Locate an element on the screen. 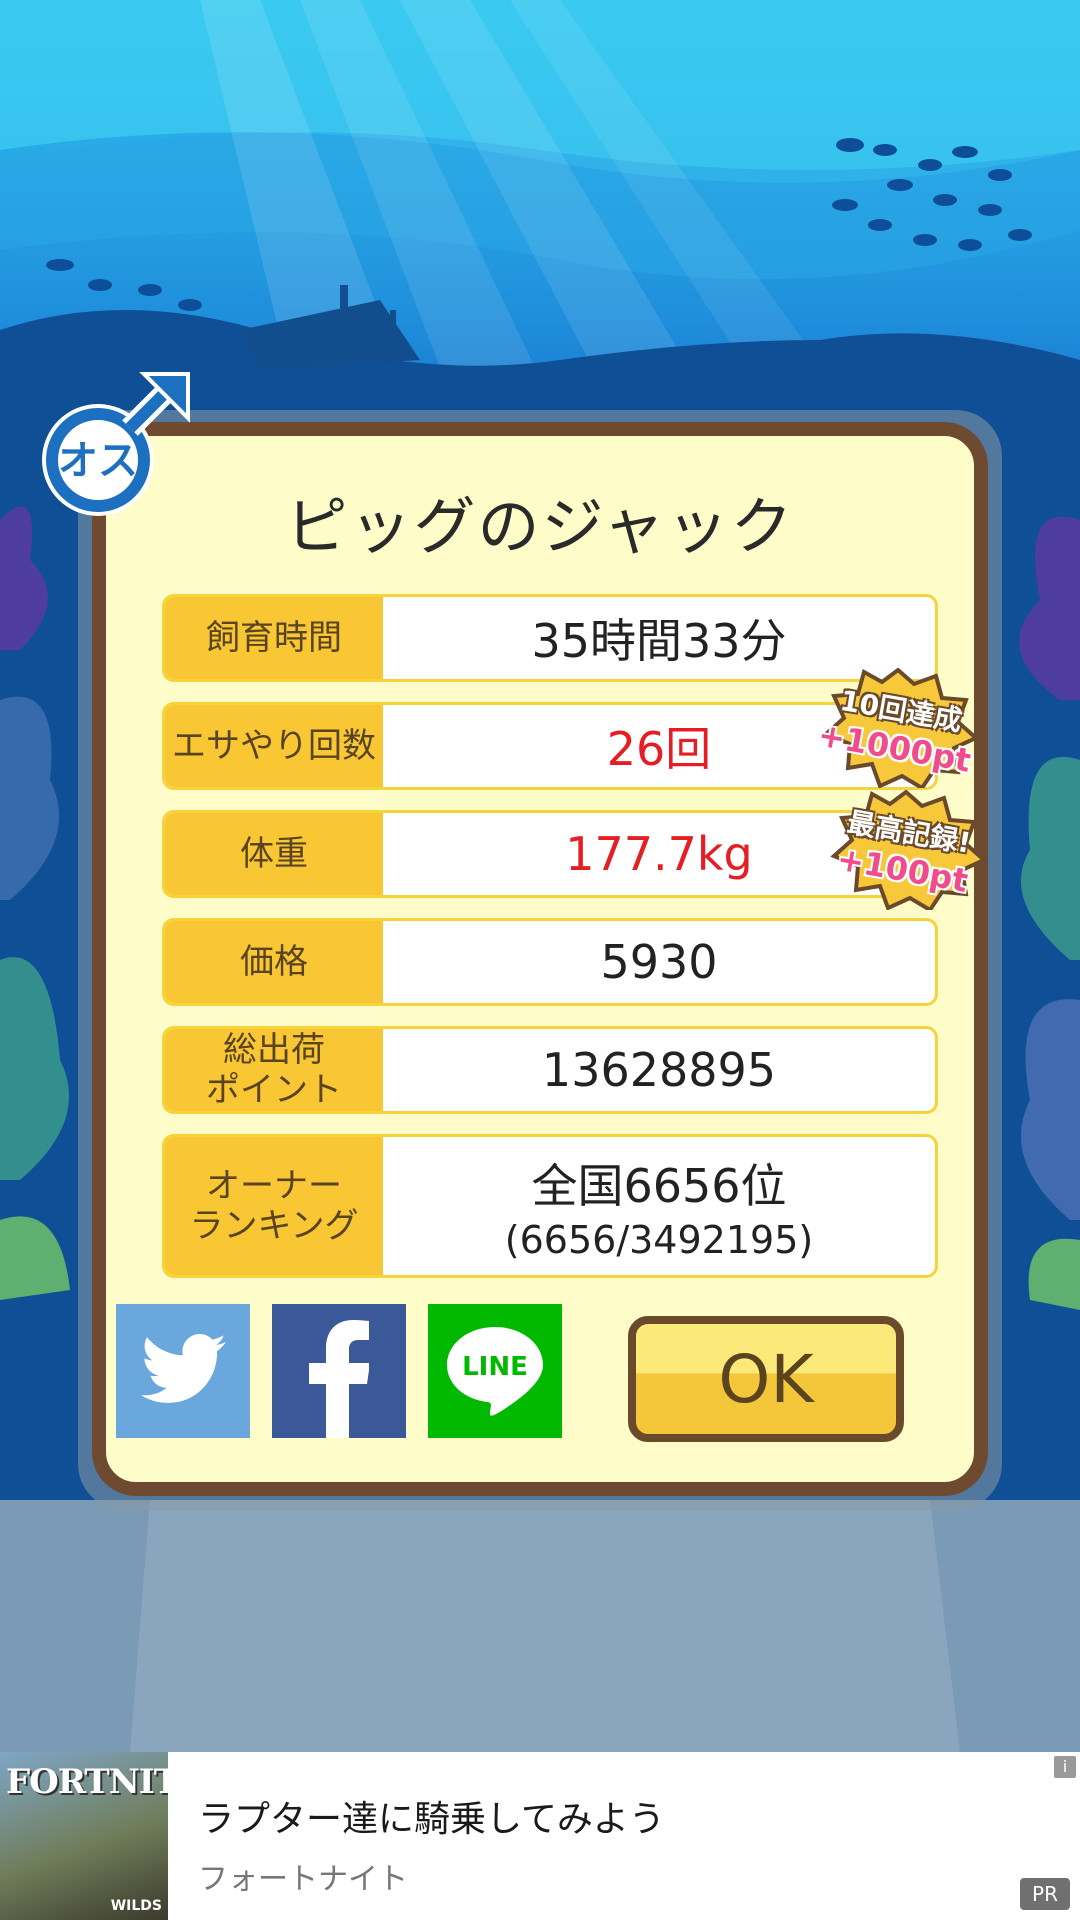 The height and width of the screenshot is (1920, 1080). stat-label: エサやり回数 is located at coordinates (274, 746).